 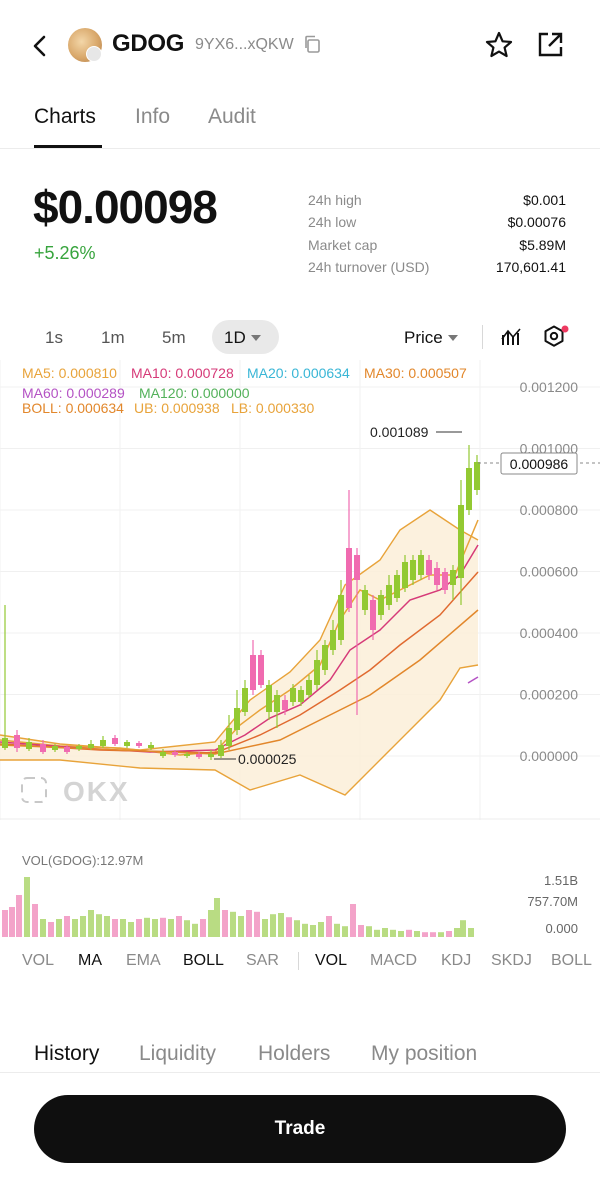 What do you see at coordinates (530, 267) in the screenshot?
I see `stat-value-turnover: 170,601.41` at bounding box center [530, 267].